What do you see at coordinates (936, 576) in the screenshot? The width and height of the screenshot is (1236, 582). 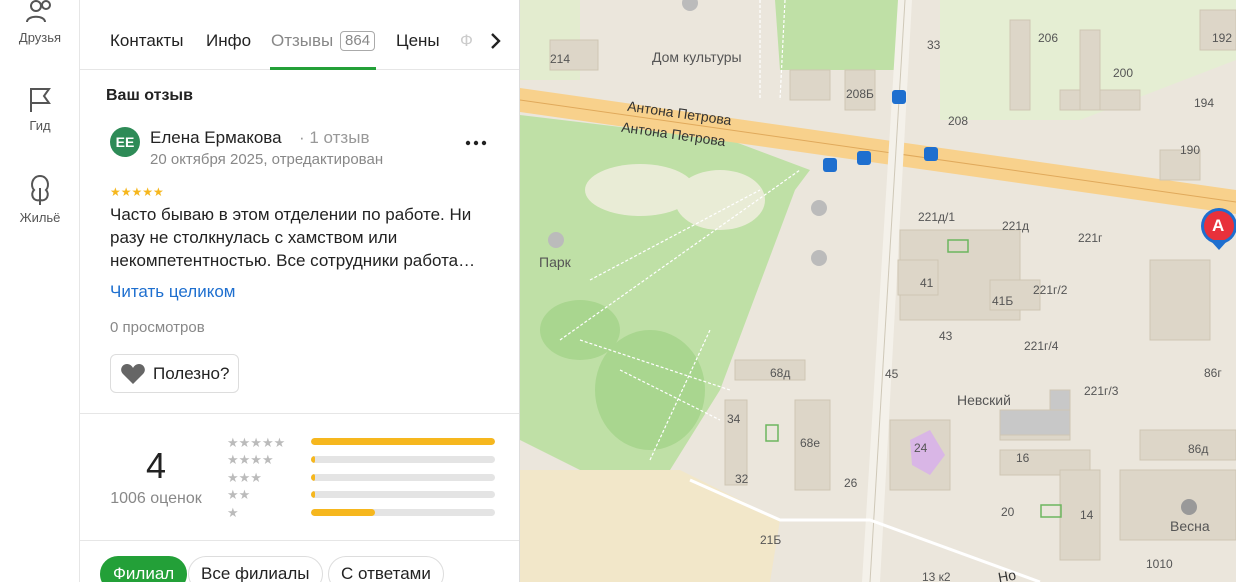 I see `house-number: 13 к2` at bounding box center [936, 576].